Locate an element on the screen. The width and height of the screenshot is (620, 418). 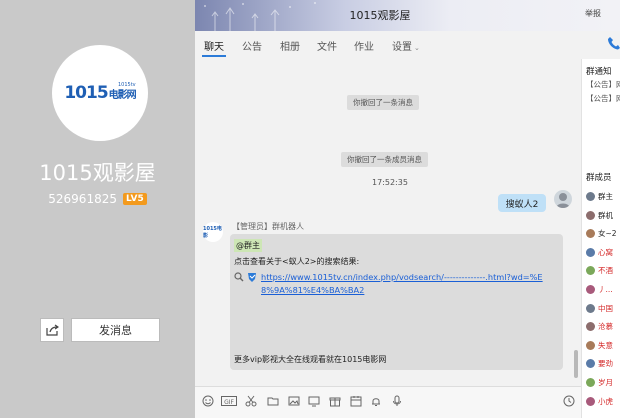
group-id-row: 526961825 LV5 is located at coordinates (97, 199).